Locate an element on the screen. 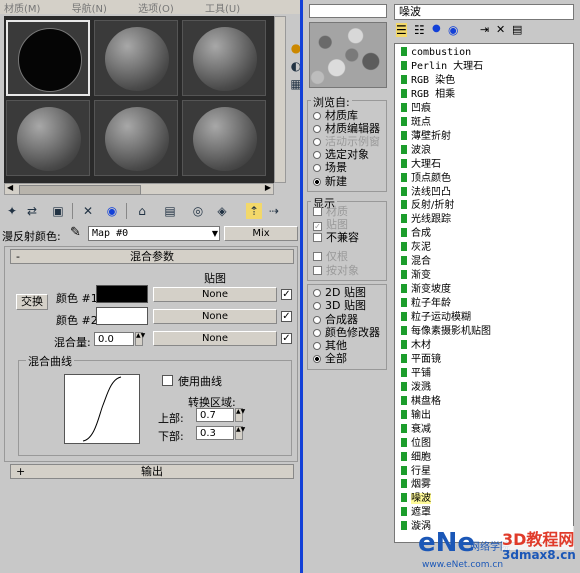 Image resolution: width=580 pixels, height=573 pixels. put-to-scene-icon: ⇄ is located at coordinates (32, 211).